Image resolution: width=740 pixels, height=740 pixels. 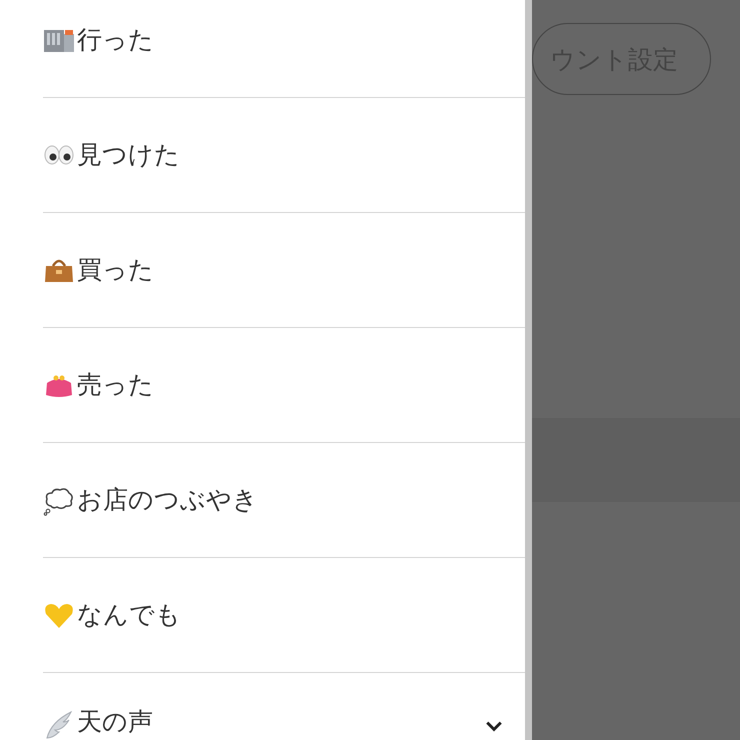 I want to click on menu-item-label: お店のつぶやき, so click(x=168, y=500).